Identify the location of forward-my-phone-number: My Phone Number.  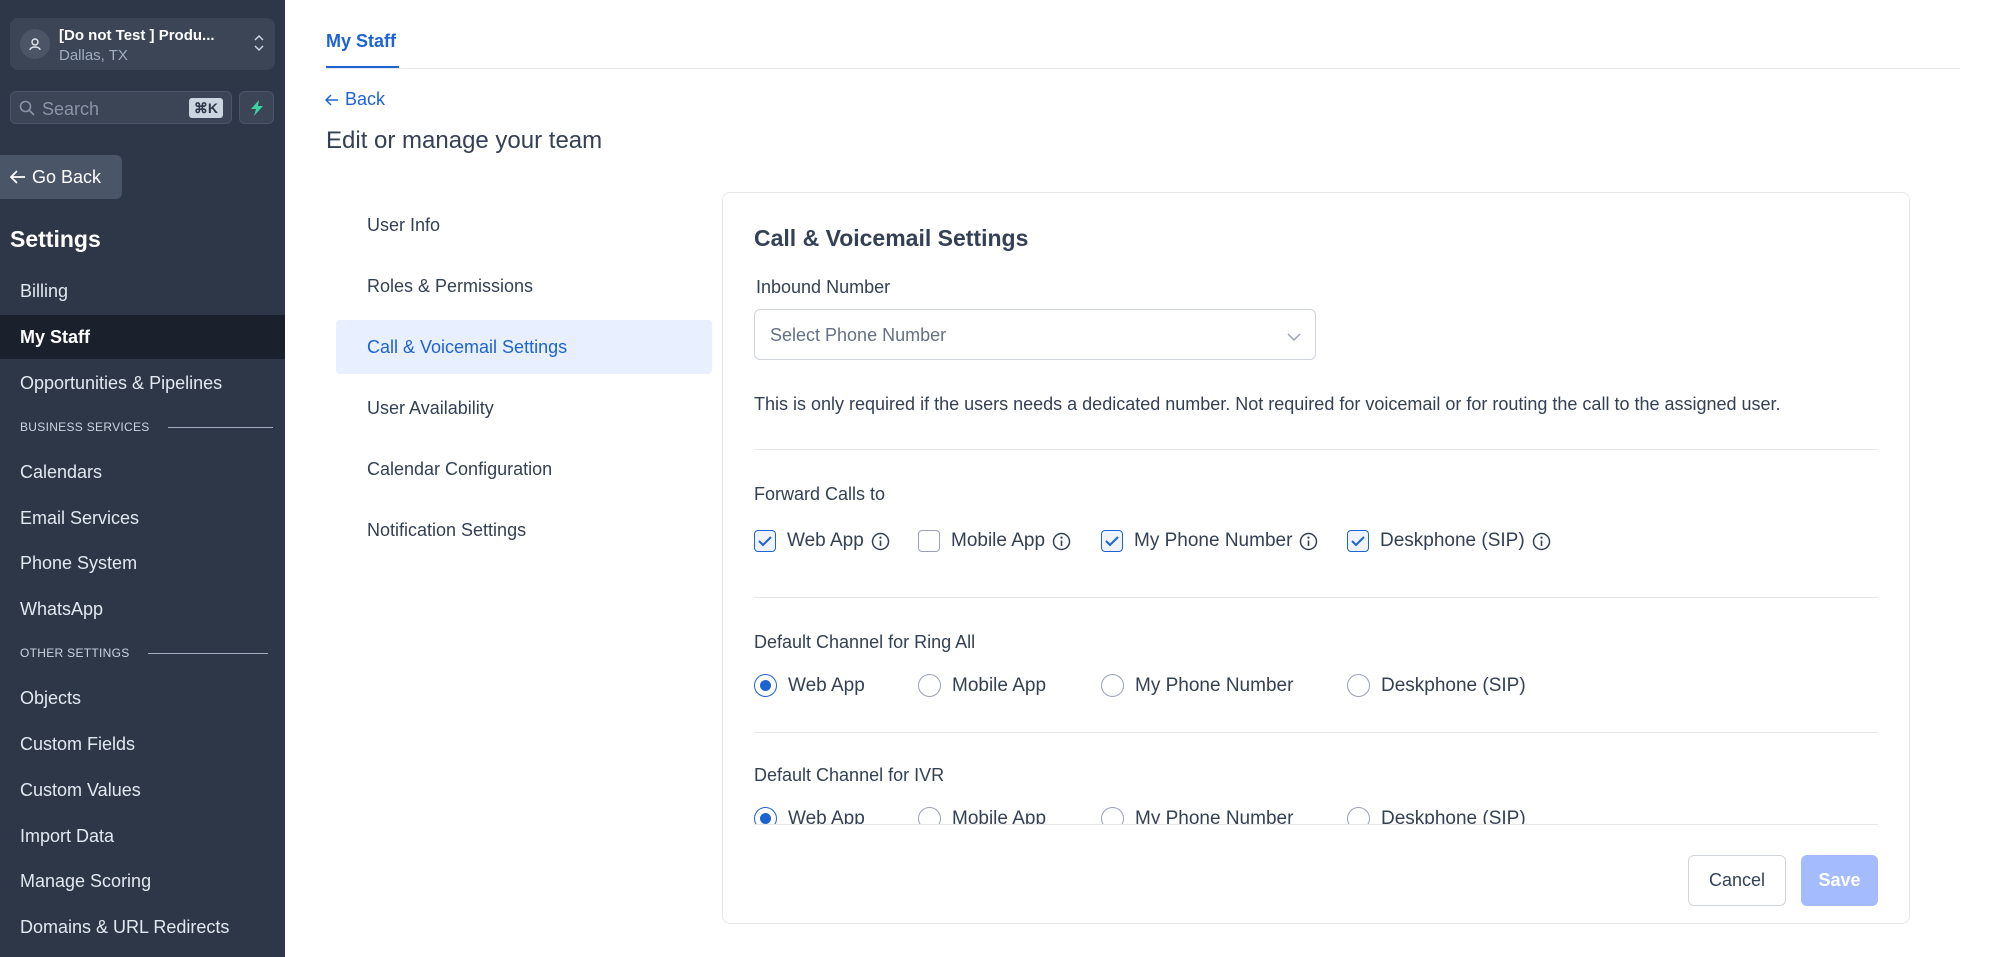
(1209, 541).